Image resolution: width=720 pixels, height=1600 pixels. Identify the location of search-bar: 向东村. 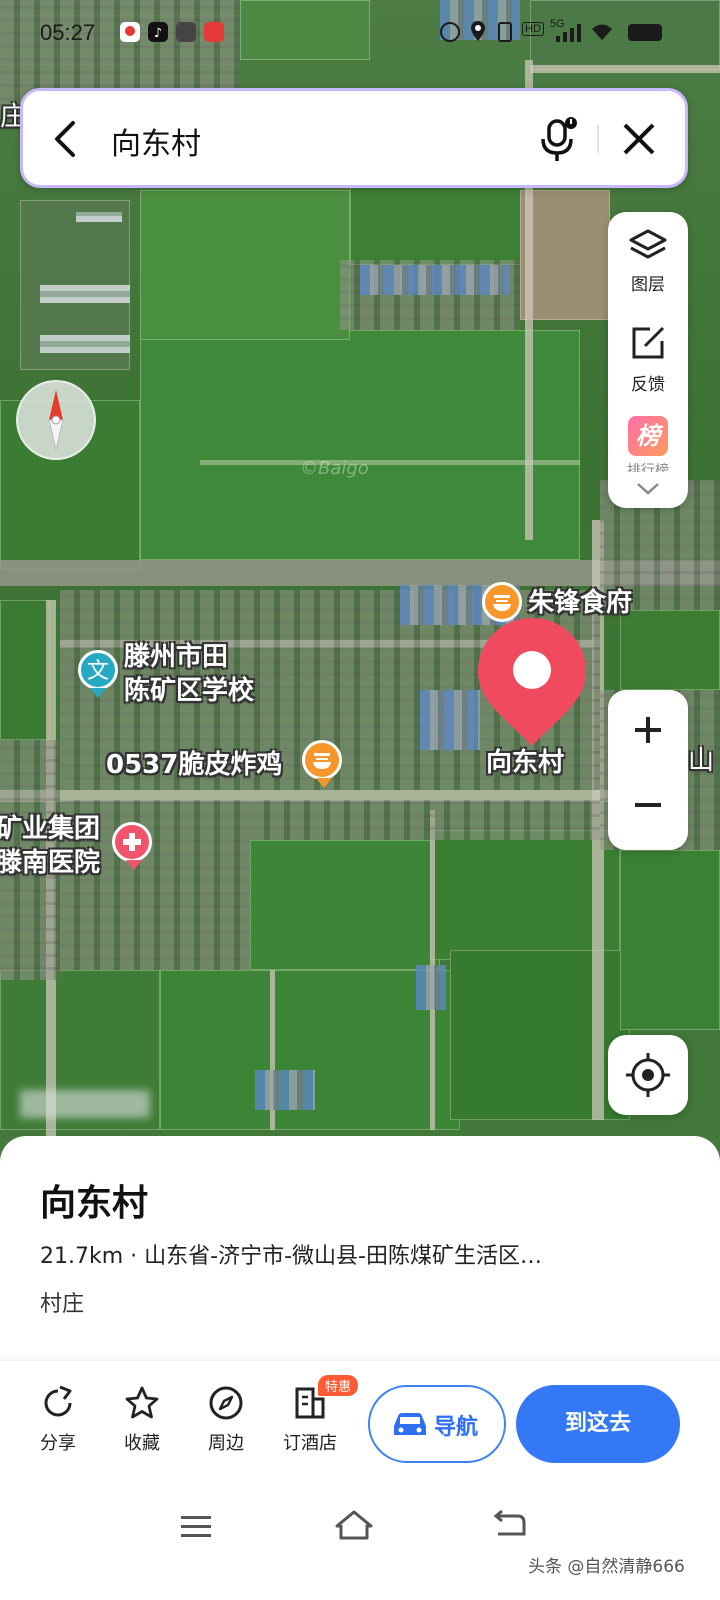
(354, 138).